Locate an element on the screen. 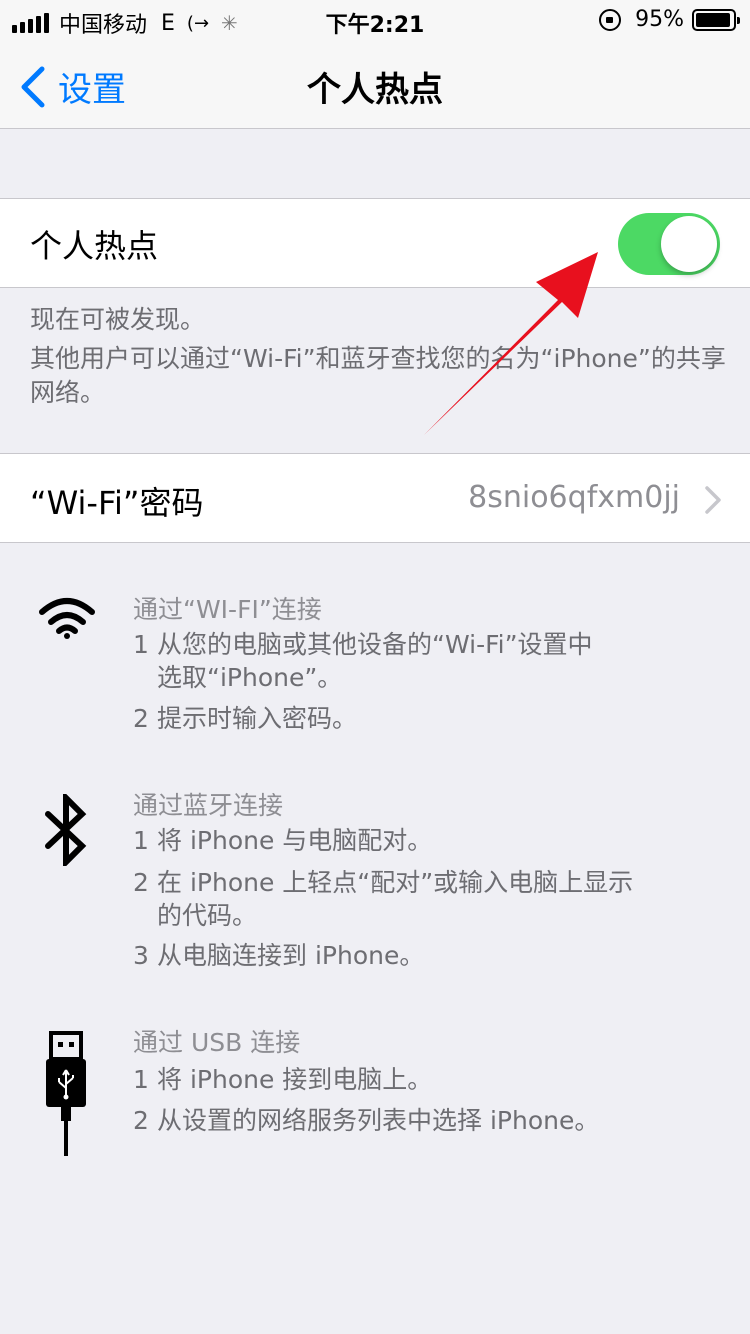 This screenshot has height=1334, width=750. battery-percent: 95% is located at coordinates (659, 19).